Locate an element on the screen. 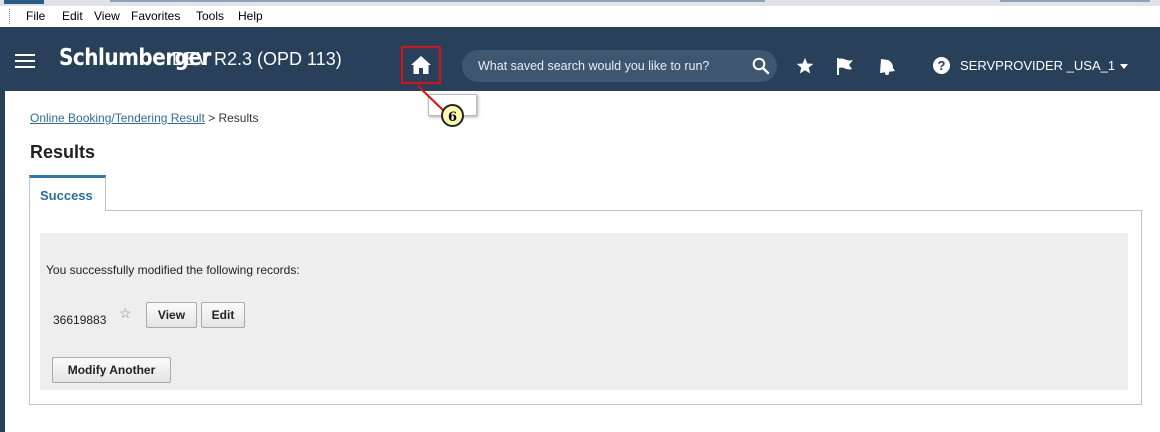  edit-button: Edit is located at coordinates (223, 315).